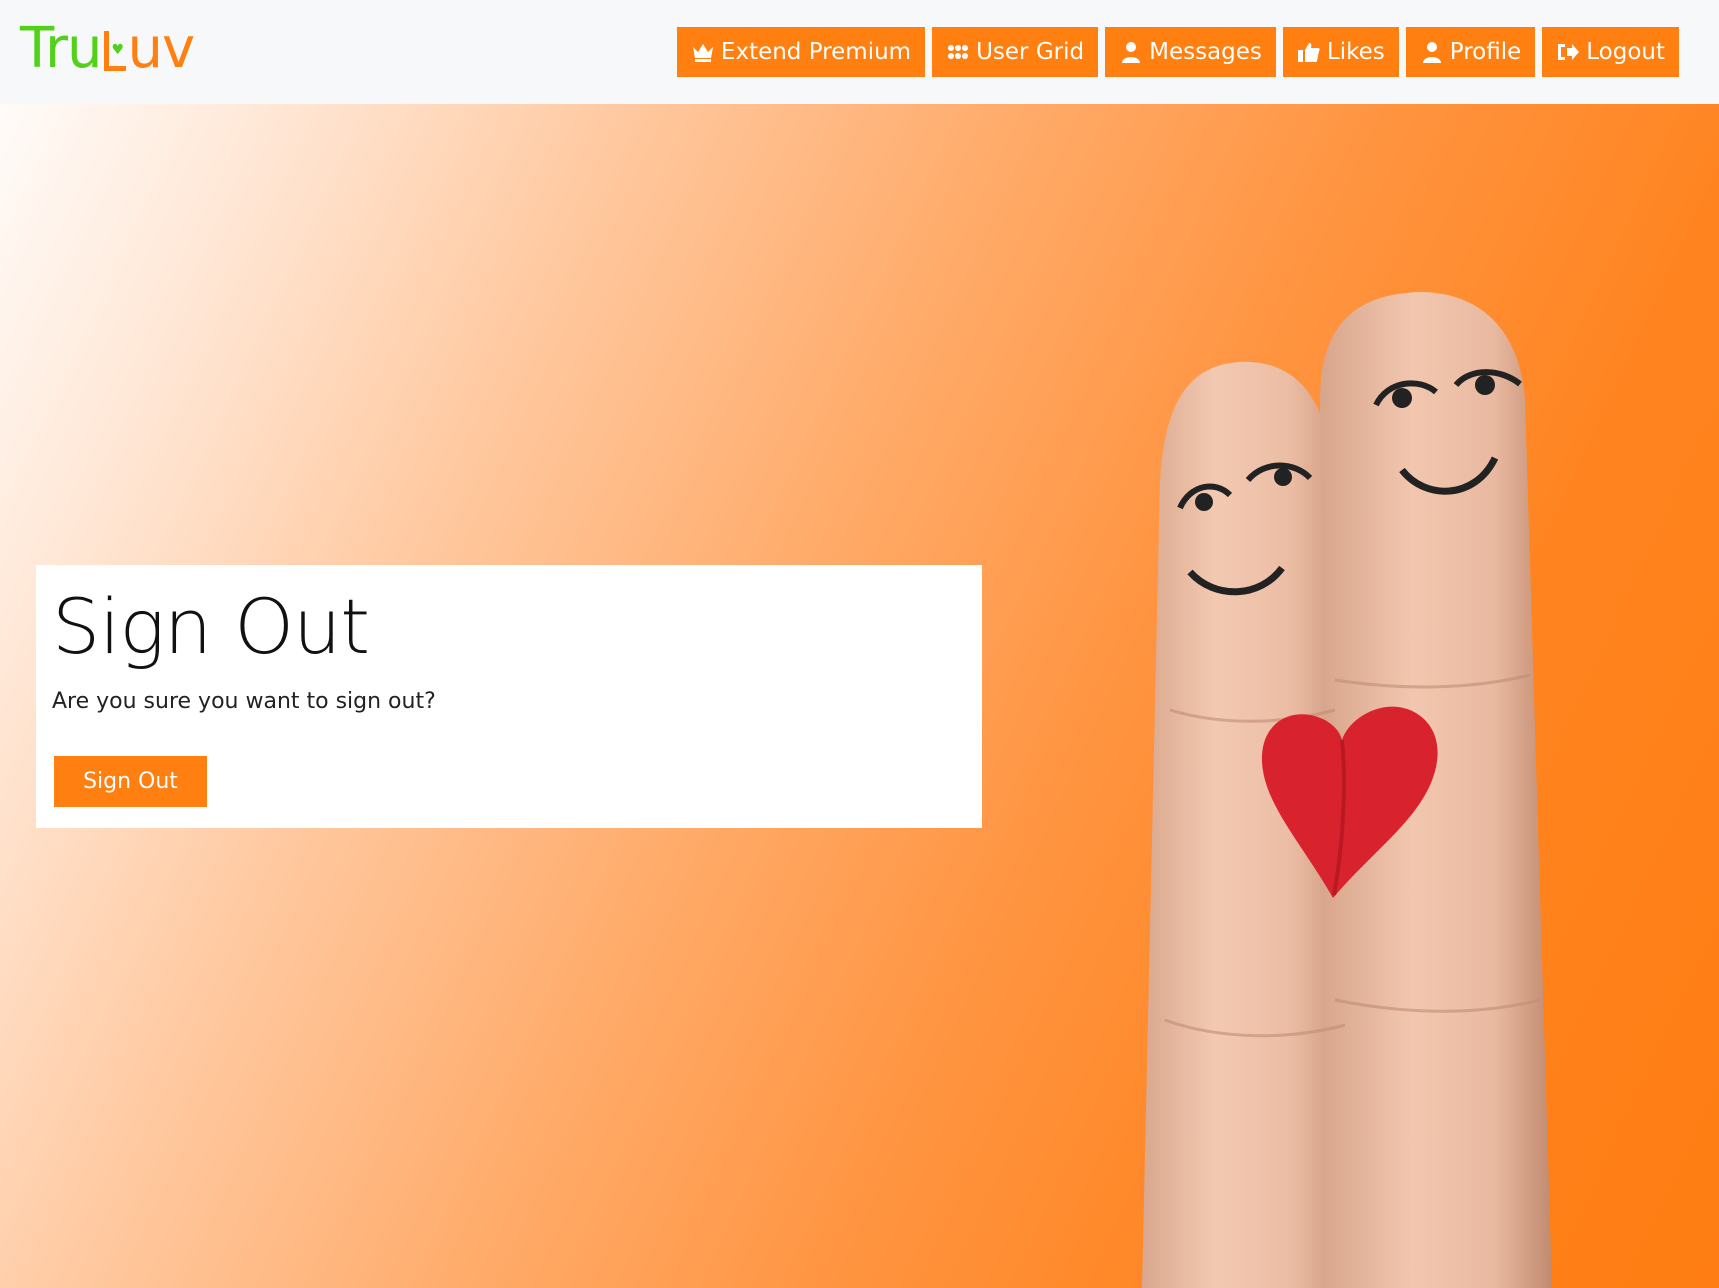 This screenshot has width=1719, height=1288. I want to click on thumbs-up-icon, so click(1308, 52).